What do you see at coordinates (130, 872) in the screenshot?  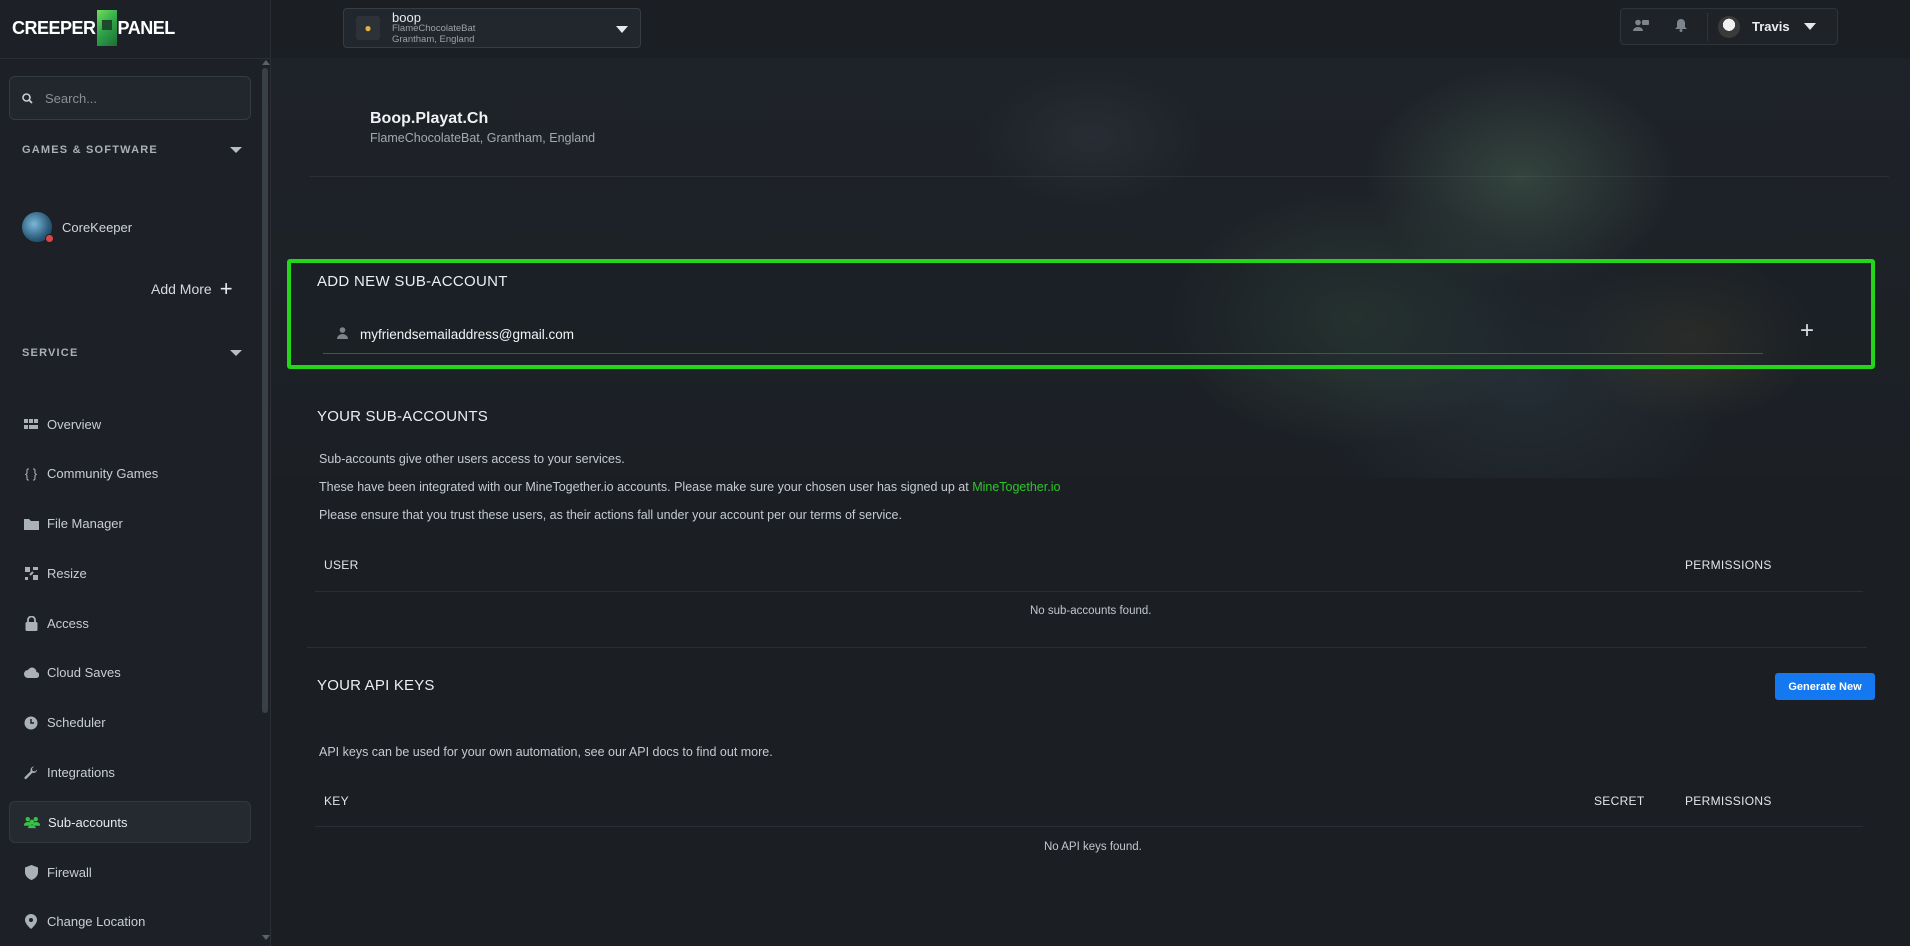 I see `sidebar-item-firewall: Firewall` at bounding box center [130, 872].